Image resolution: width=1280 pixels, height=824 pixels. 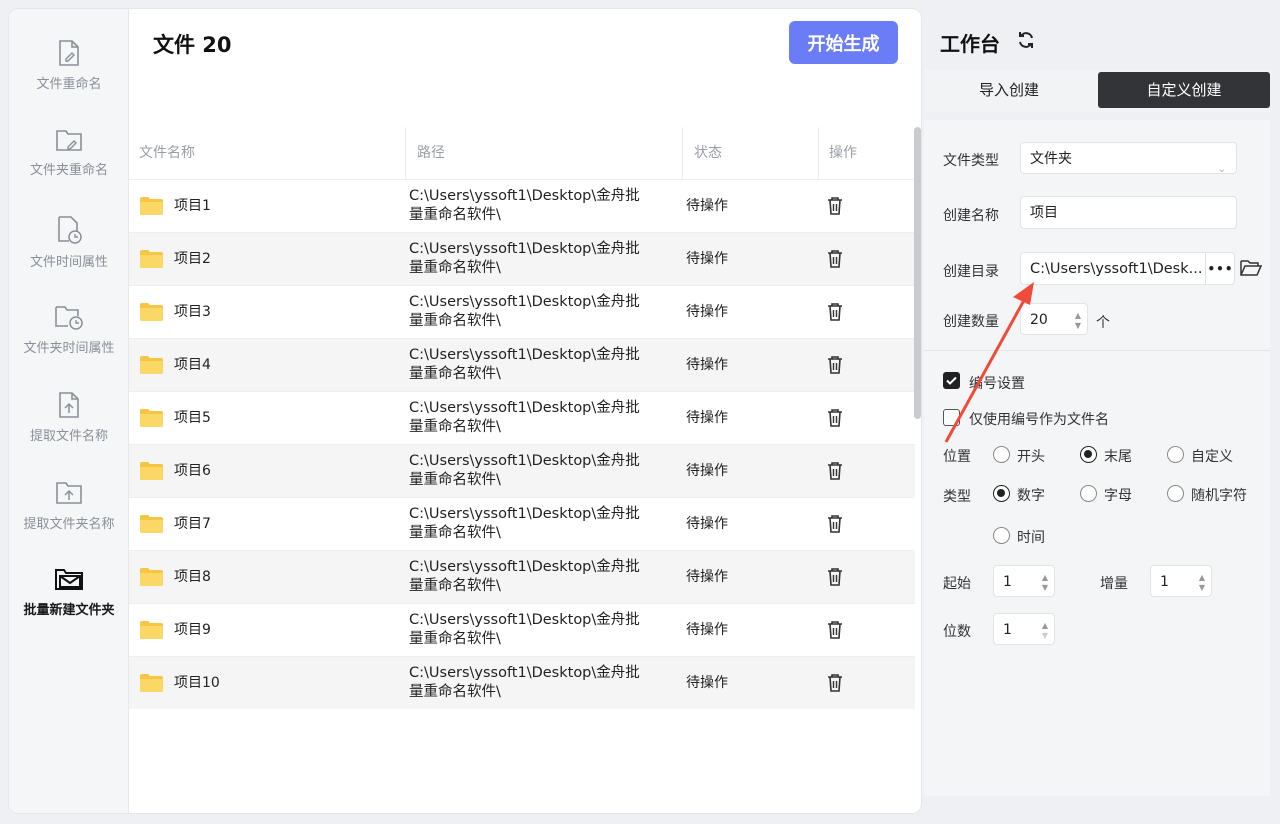 What do you see at coordinates (1164, 582) in the screenshot?
I see `increment-value: 1` at bounding box center [1164, 582].